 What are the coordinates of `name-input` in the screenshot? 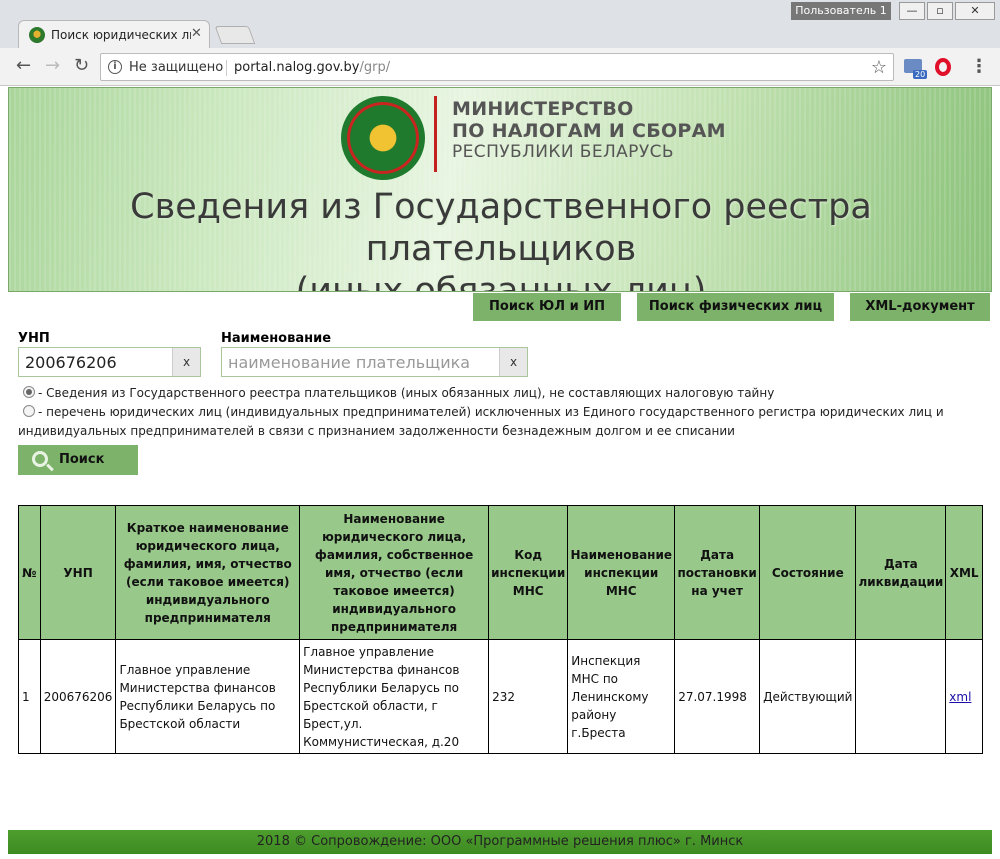 It's located at (359, 362).